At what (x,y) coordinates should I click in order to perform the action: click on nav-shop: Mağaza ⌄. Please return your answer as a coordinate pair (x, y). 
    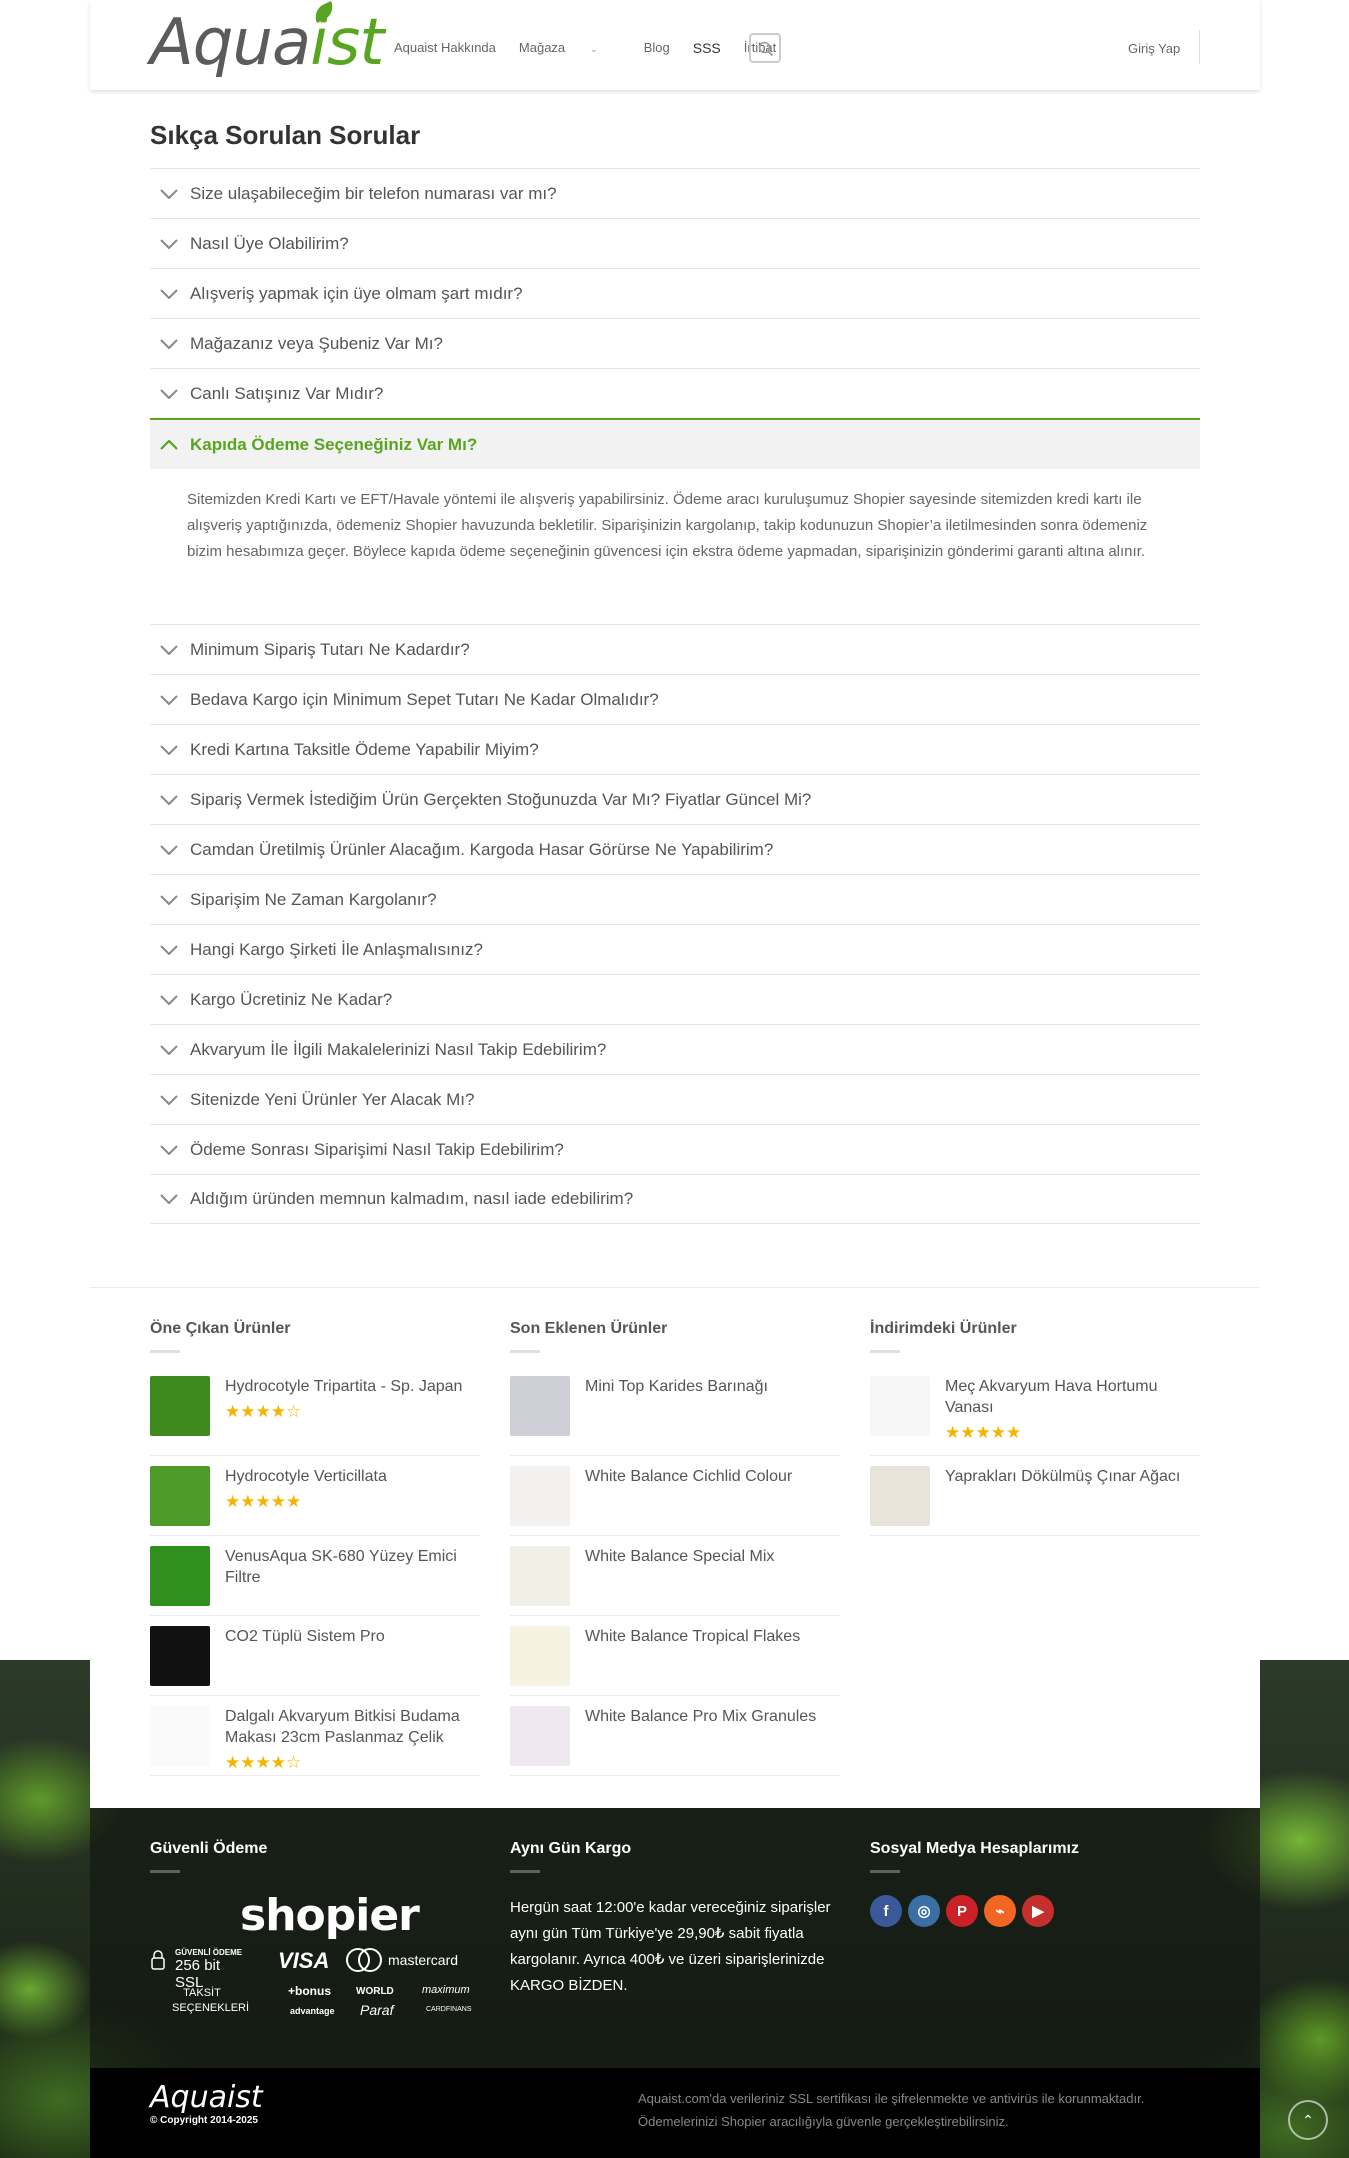
    Looking at the image, I should click on (570, 48).